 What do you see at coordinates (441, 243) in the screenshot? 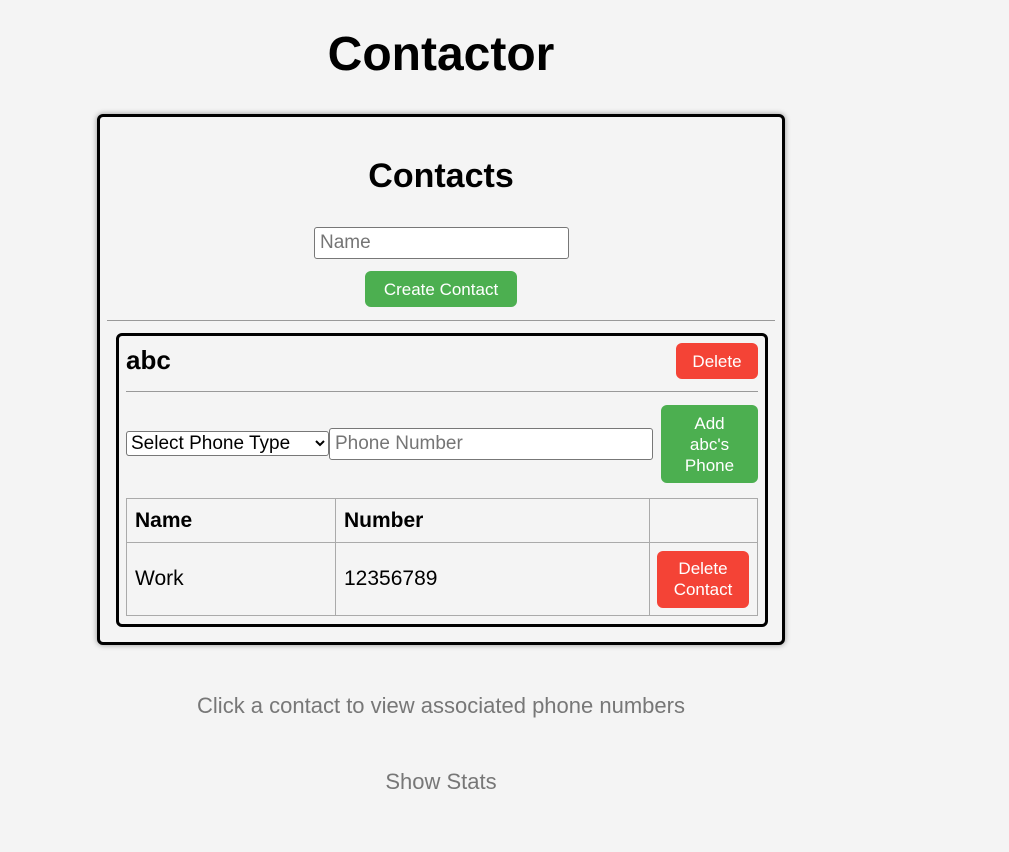
I see `name-input` at bounding box center [441, 243].